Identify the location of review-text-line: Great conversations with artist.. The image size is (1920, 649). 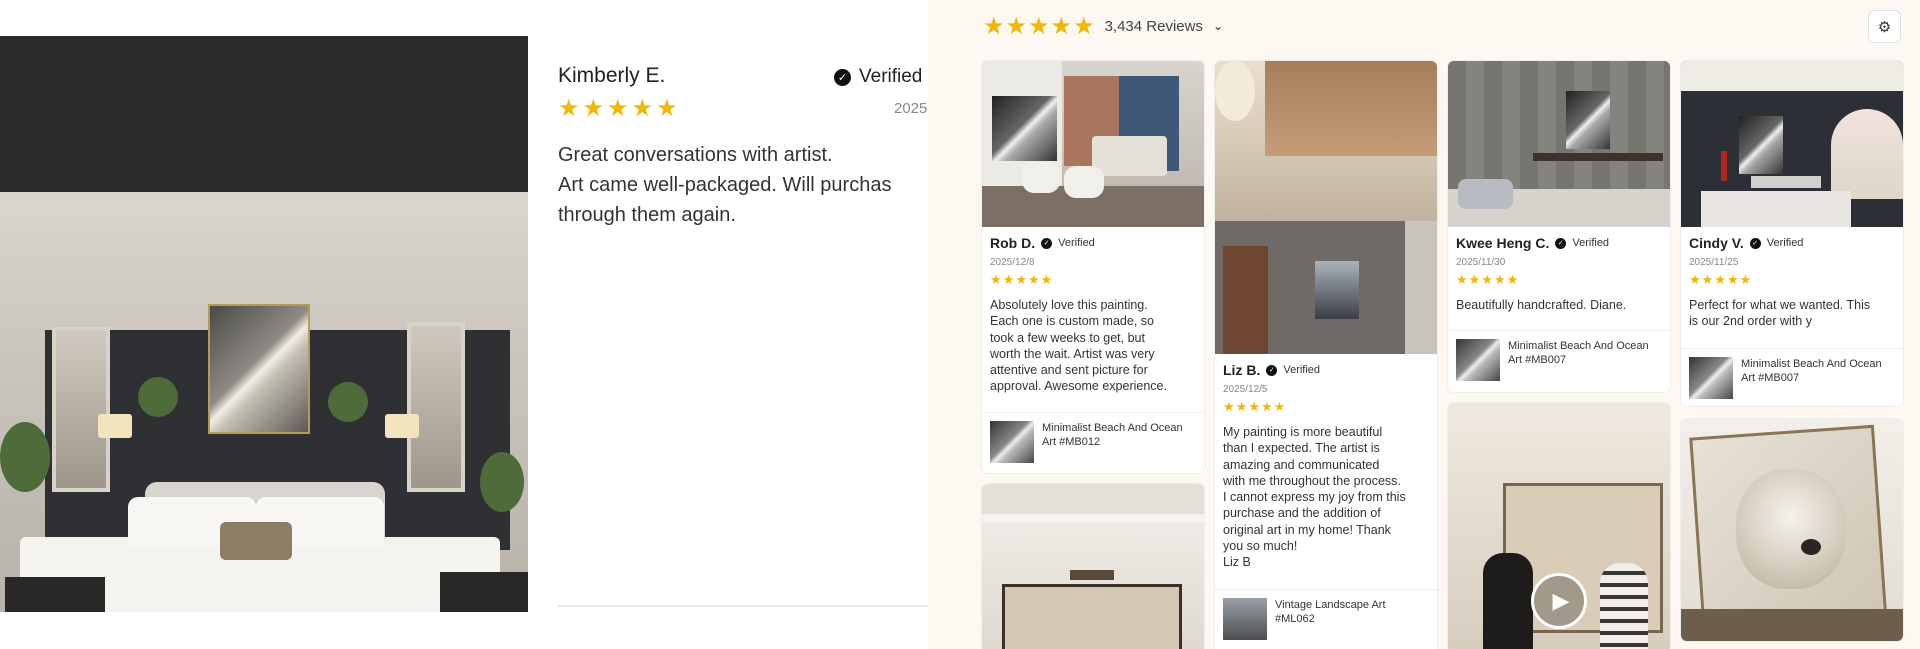
(695, 155).